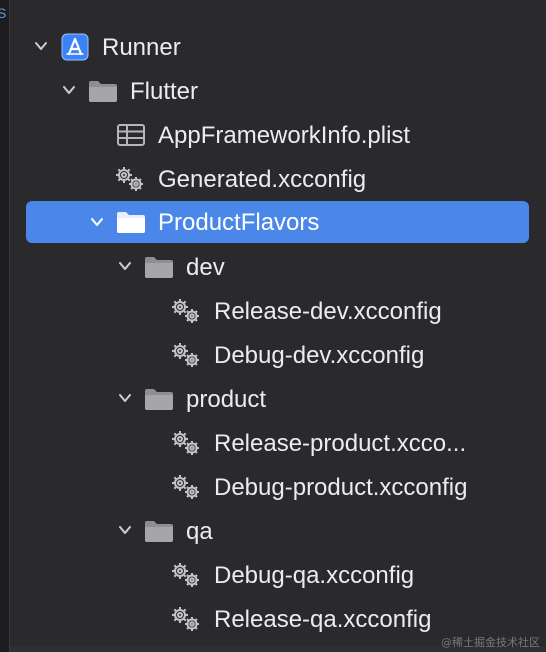 The image size is (546, 652). What do you see at coordinates (490, 642) in the screenshot?
I see `watermark: @稀土掘金技术社区` at bounding box center [490, 642].